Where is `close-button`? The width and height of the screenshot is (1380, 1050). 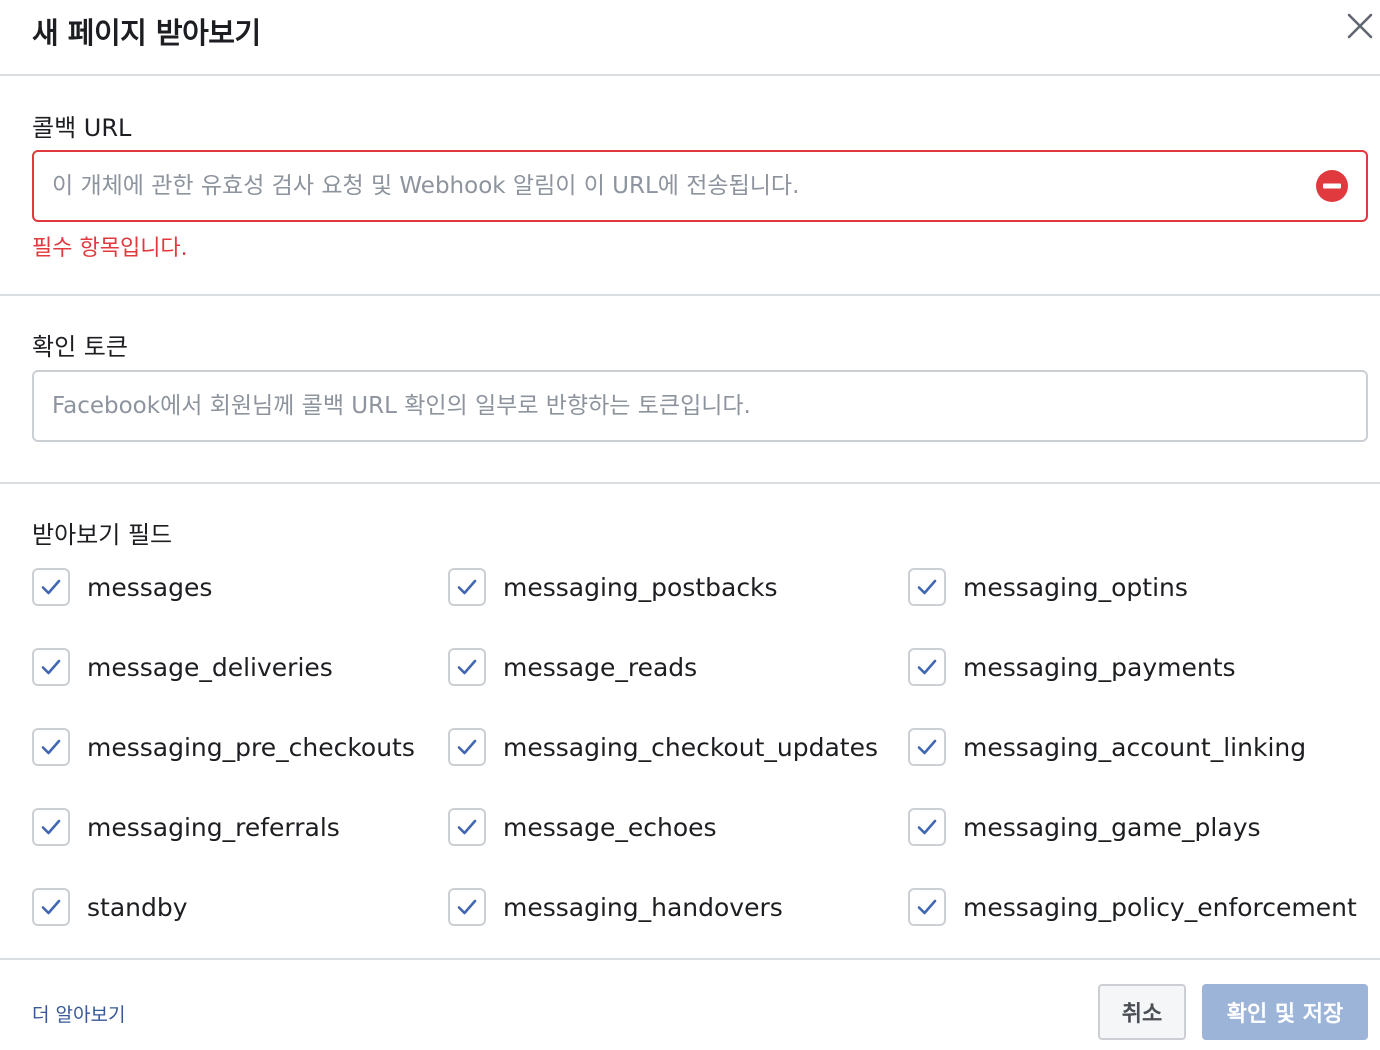 close-button is located at coordinates (1359, 27).